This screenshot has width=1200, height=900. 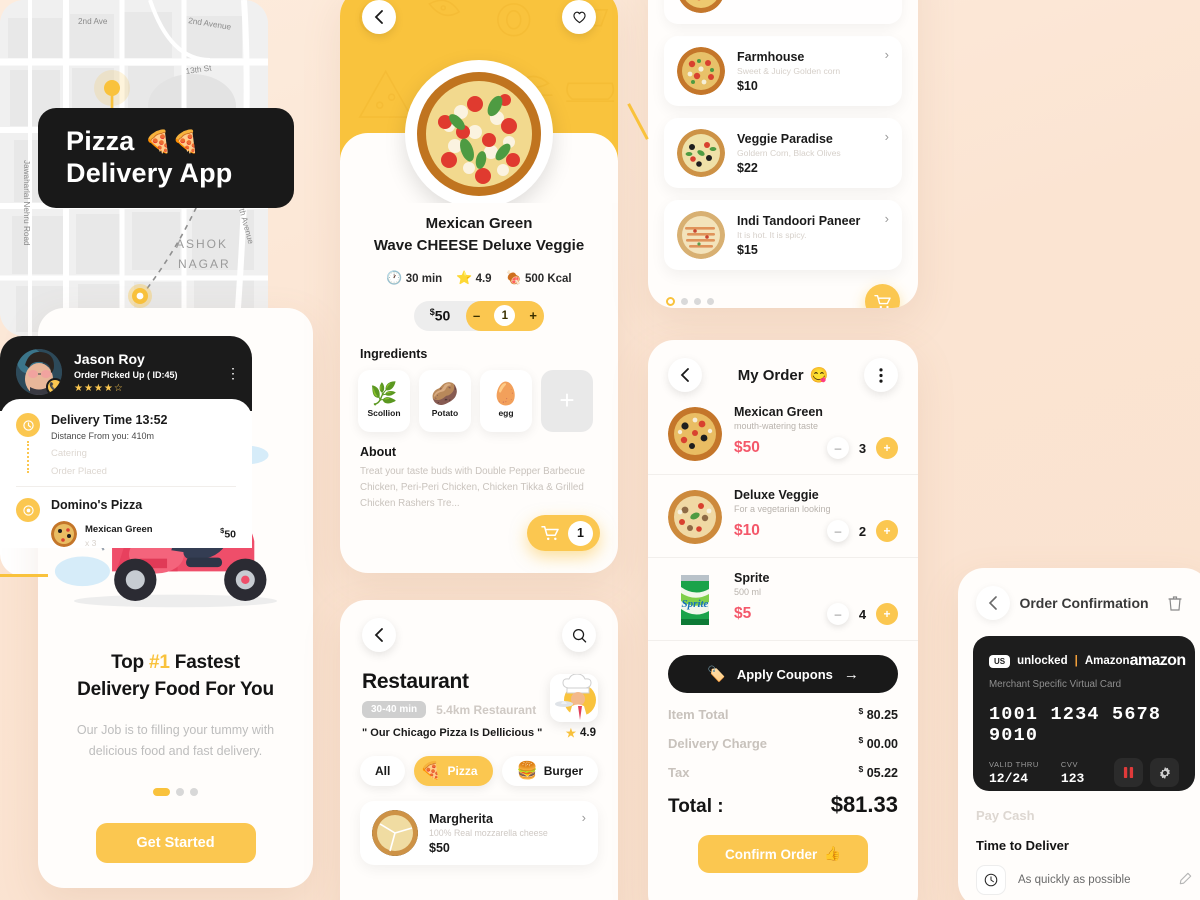 What do you see at coordinates (1128, 772) in the screenshot?
I see `pause-icon` at bounding box center [1128, 772].